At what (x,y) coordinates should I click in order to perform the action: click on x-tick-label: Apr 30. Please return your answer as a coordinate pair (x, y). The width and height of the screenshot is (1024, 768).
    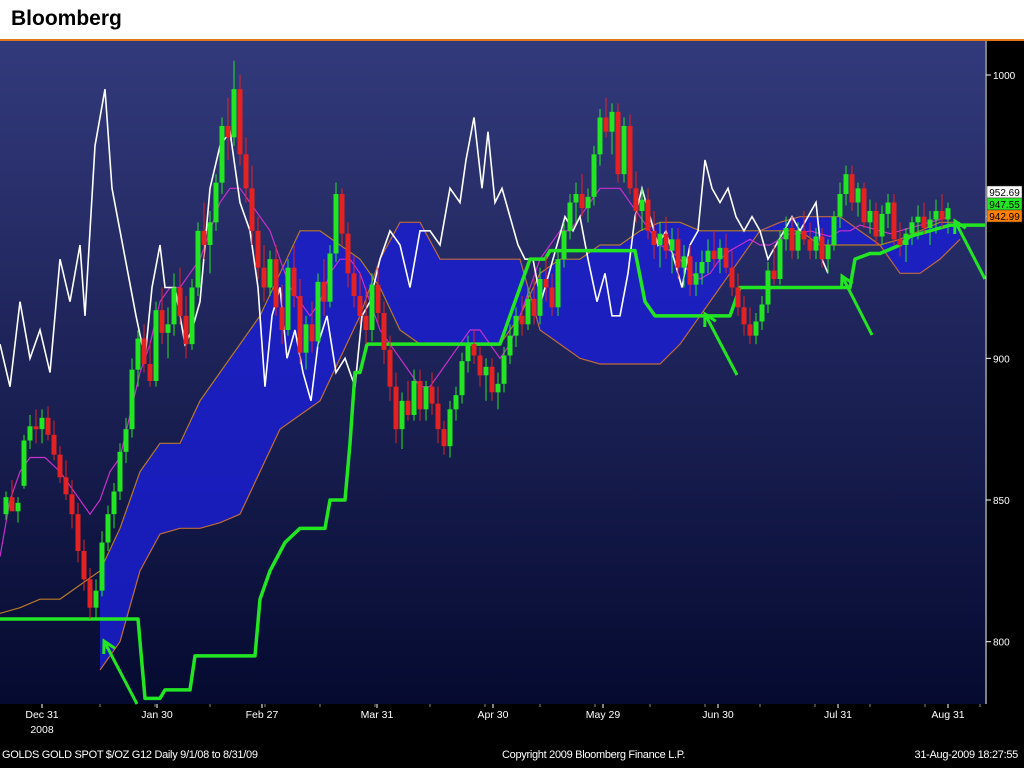
    Looking at the image, I should click on (493, 715).